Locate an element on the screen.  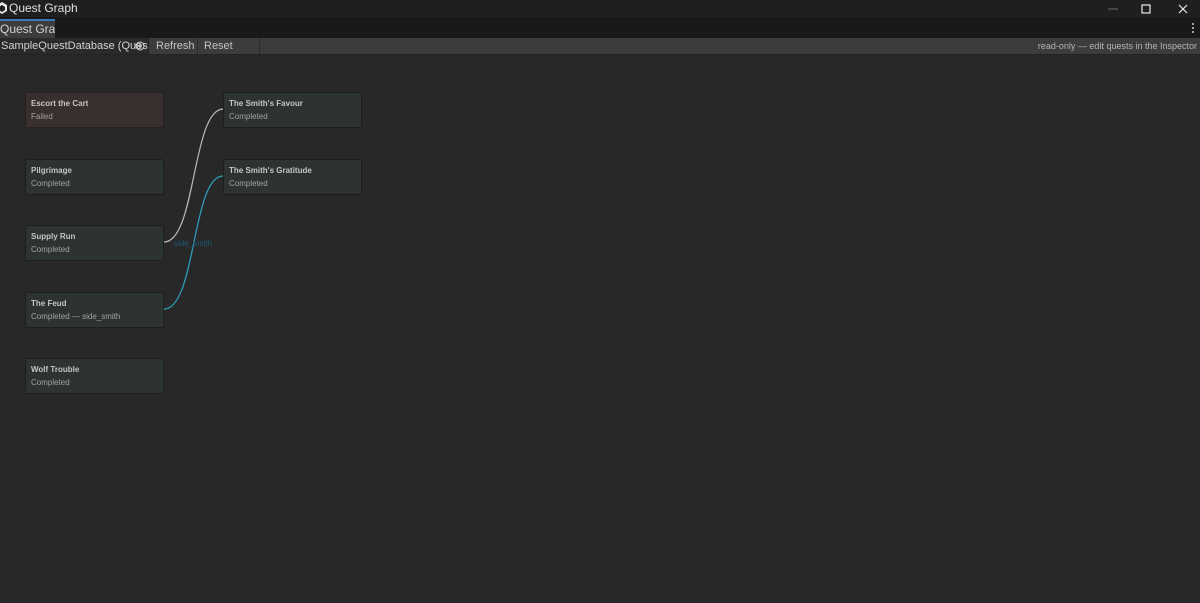
node-title: The Feud is located at coordinates (49, 303).